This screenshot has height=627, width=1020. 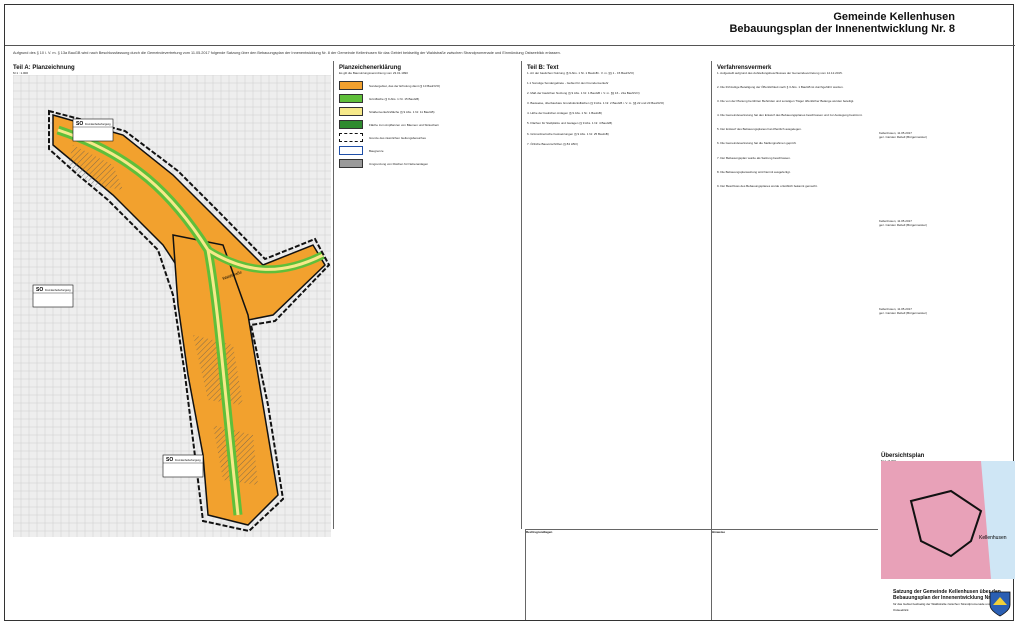 I want to click on zone-label-2: SO Fremdenbeherbergung, so click(x=53, y=296).